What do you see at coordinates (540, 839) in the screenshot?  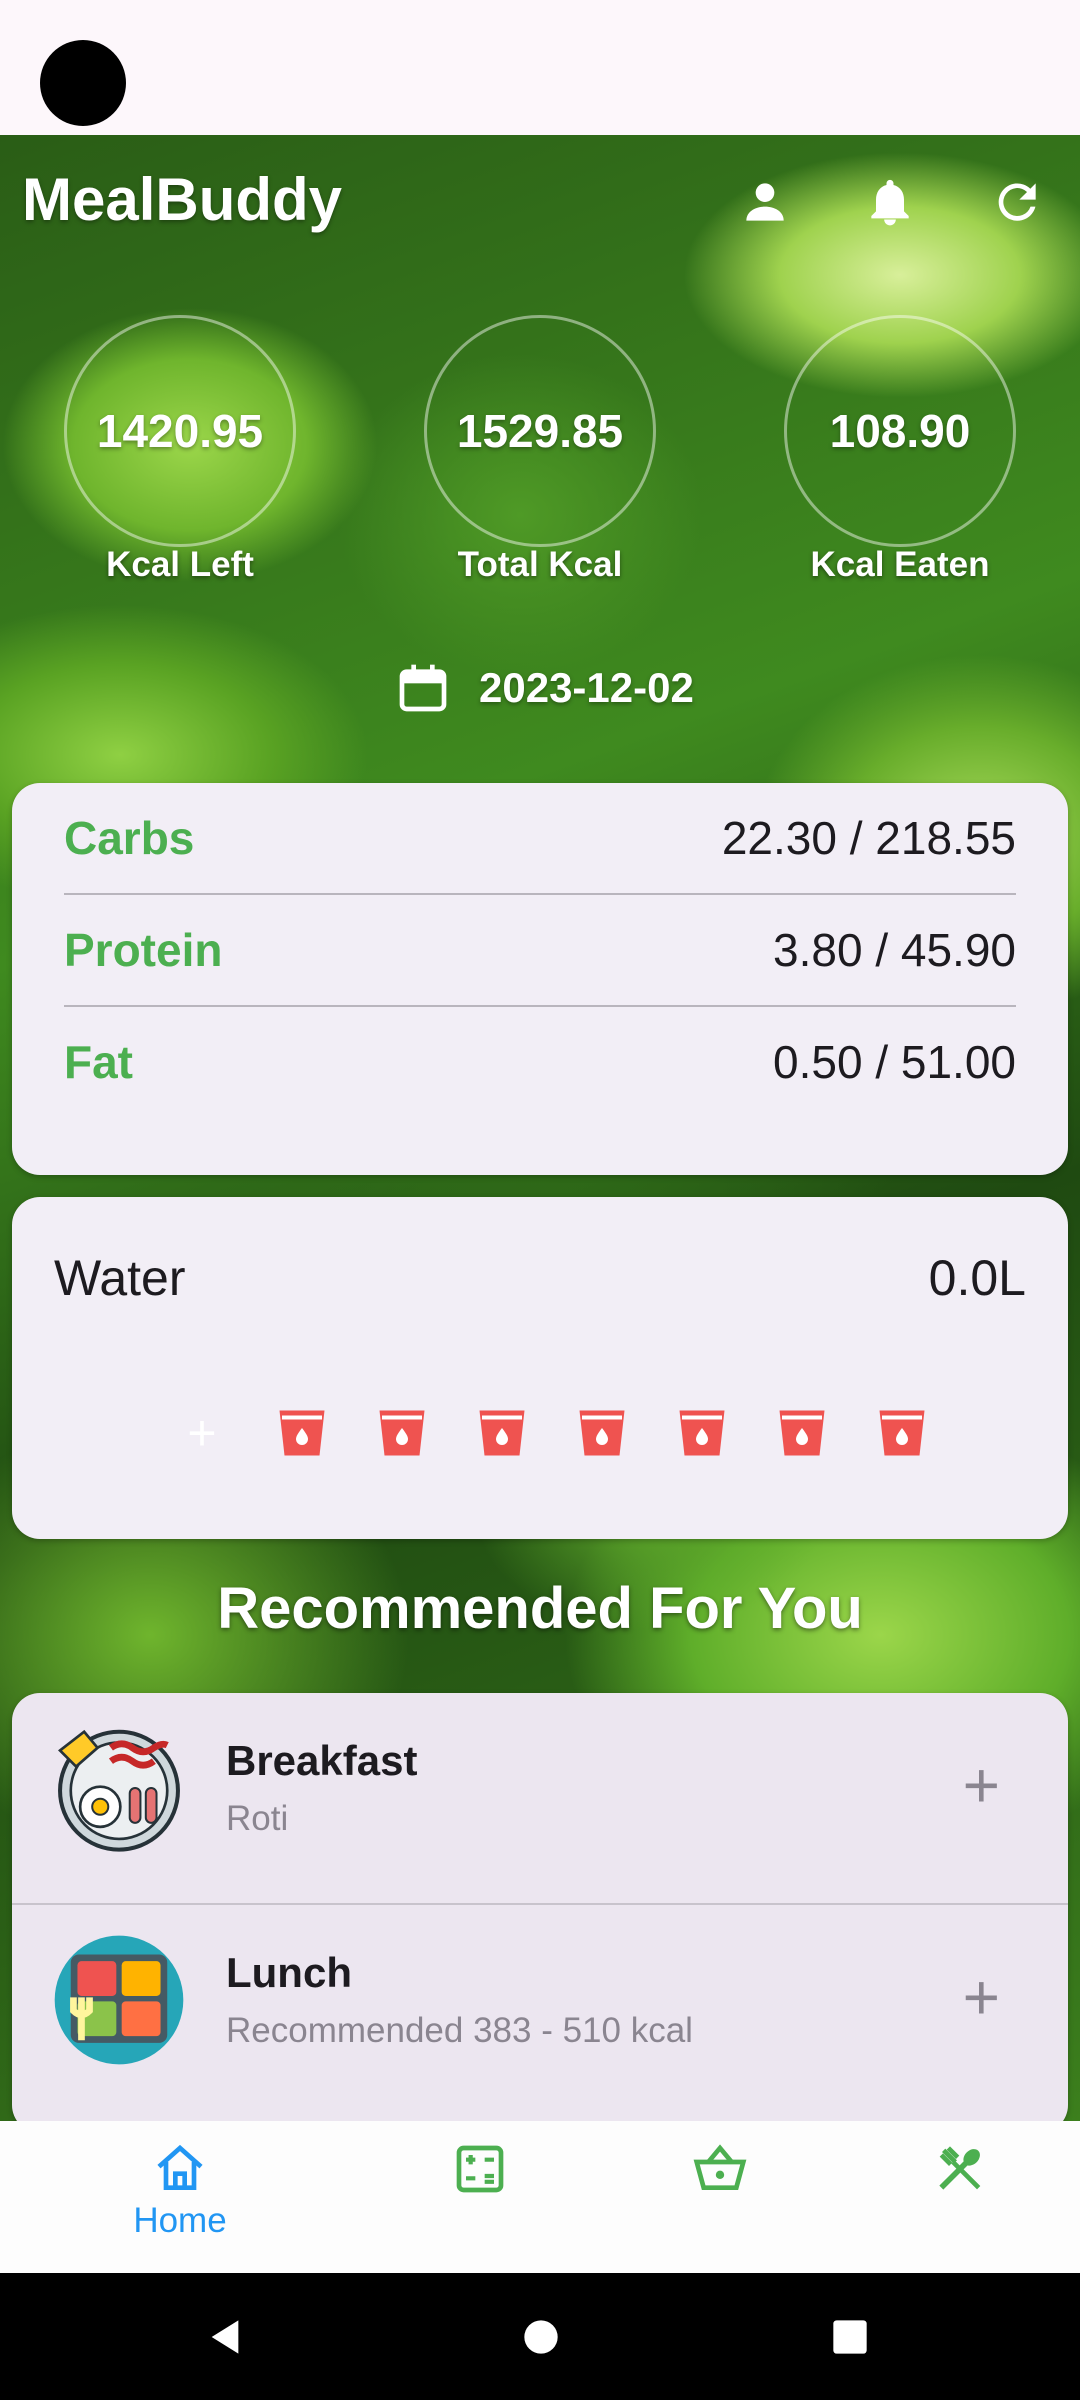 I see `macro-row-carbs: Carbs 22.30 / 218.55` at bounding box center [540, 839].